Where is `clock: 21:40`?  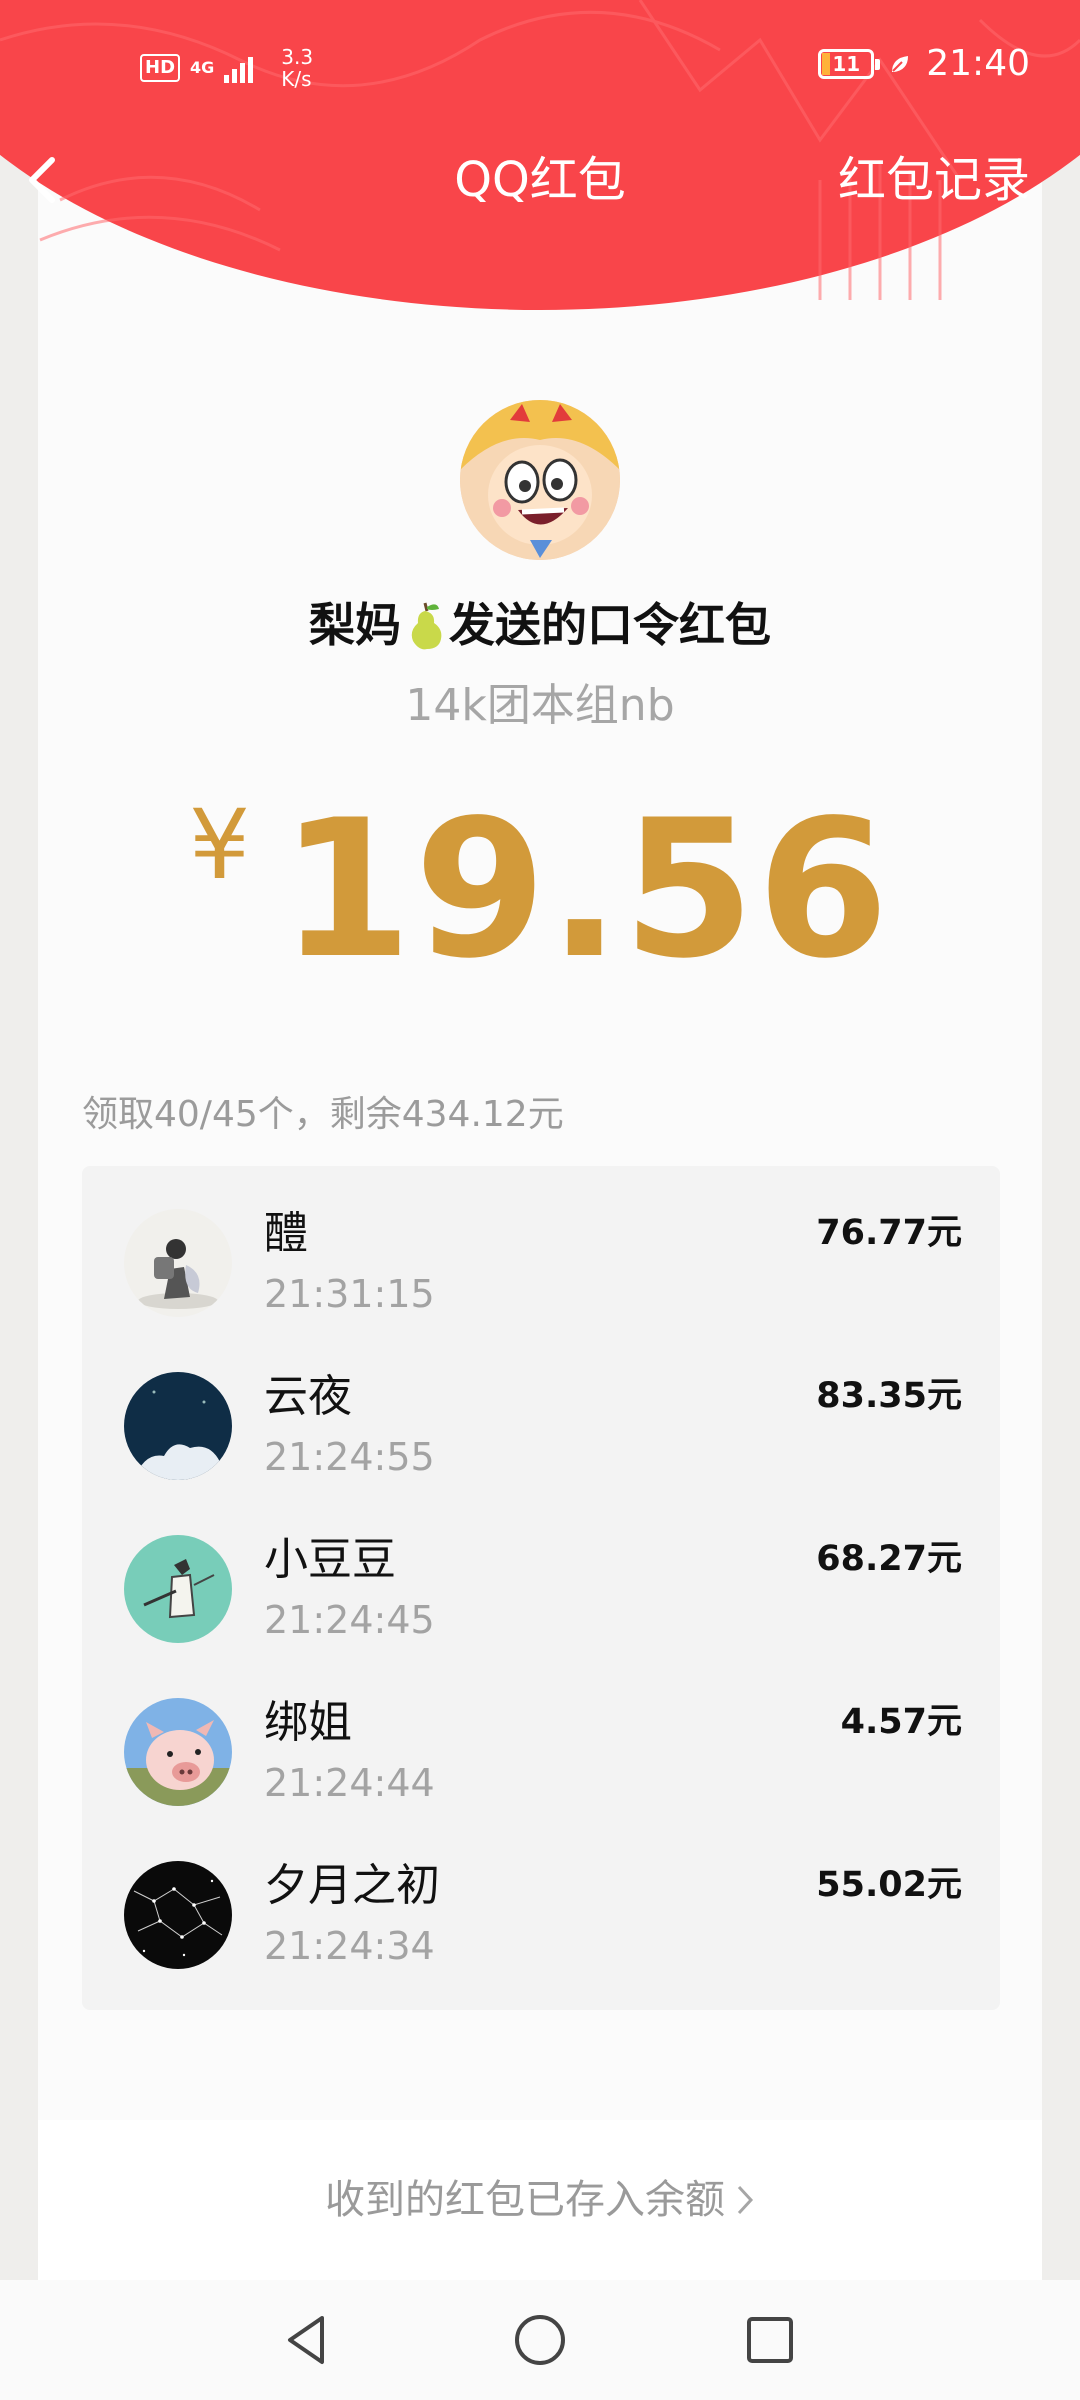 clock: 21:40 is located at coordinates (978, 63).